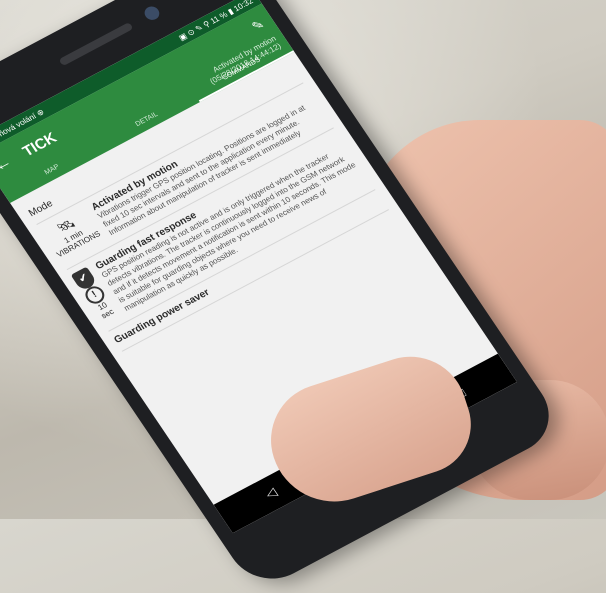 The height and width of the screenshot is (593, 606). Describe the element at coordinates (39, 145) in the screenshot. I see `page-title: TICK` at that location.